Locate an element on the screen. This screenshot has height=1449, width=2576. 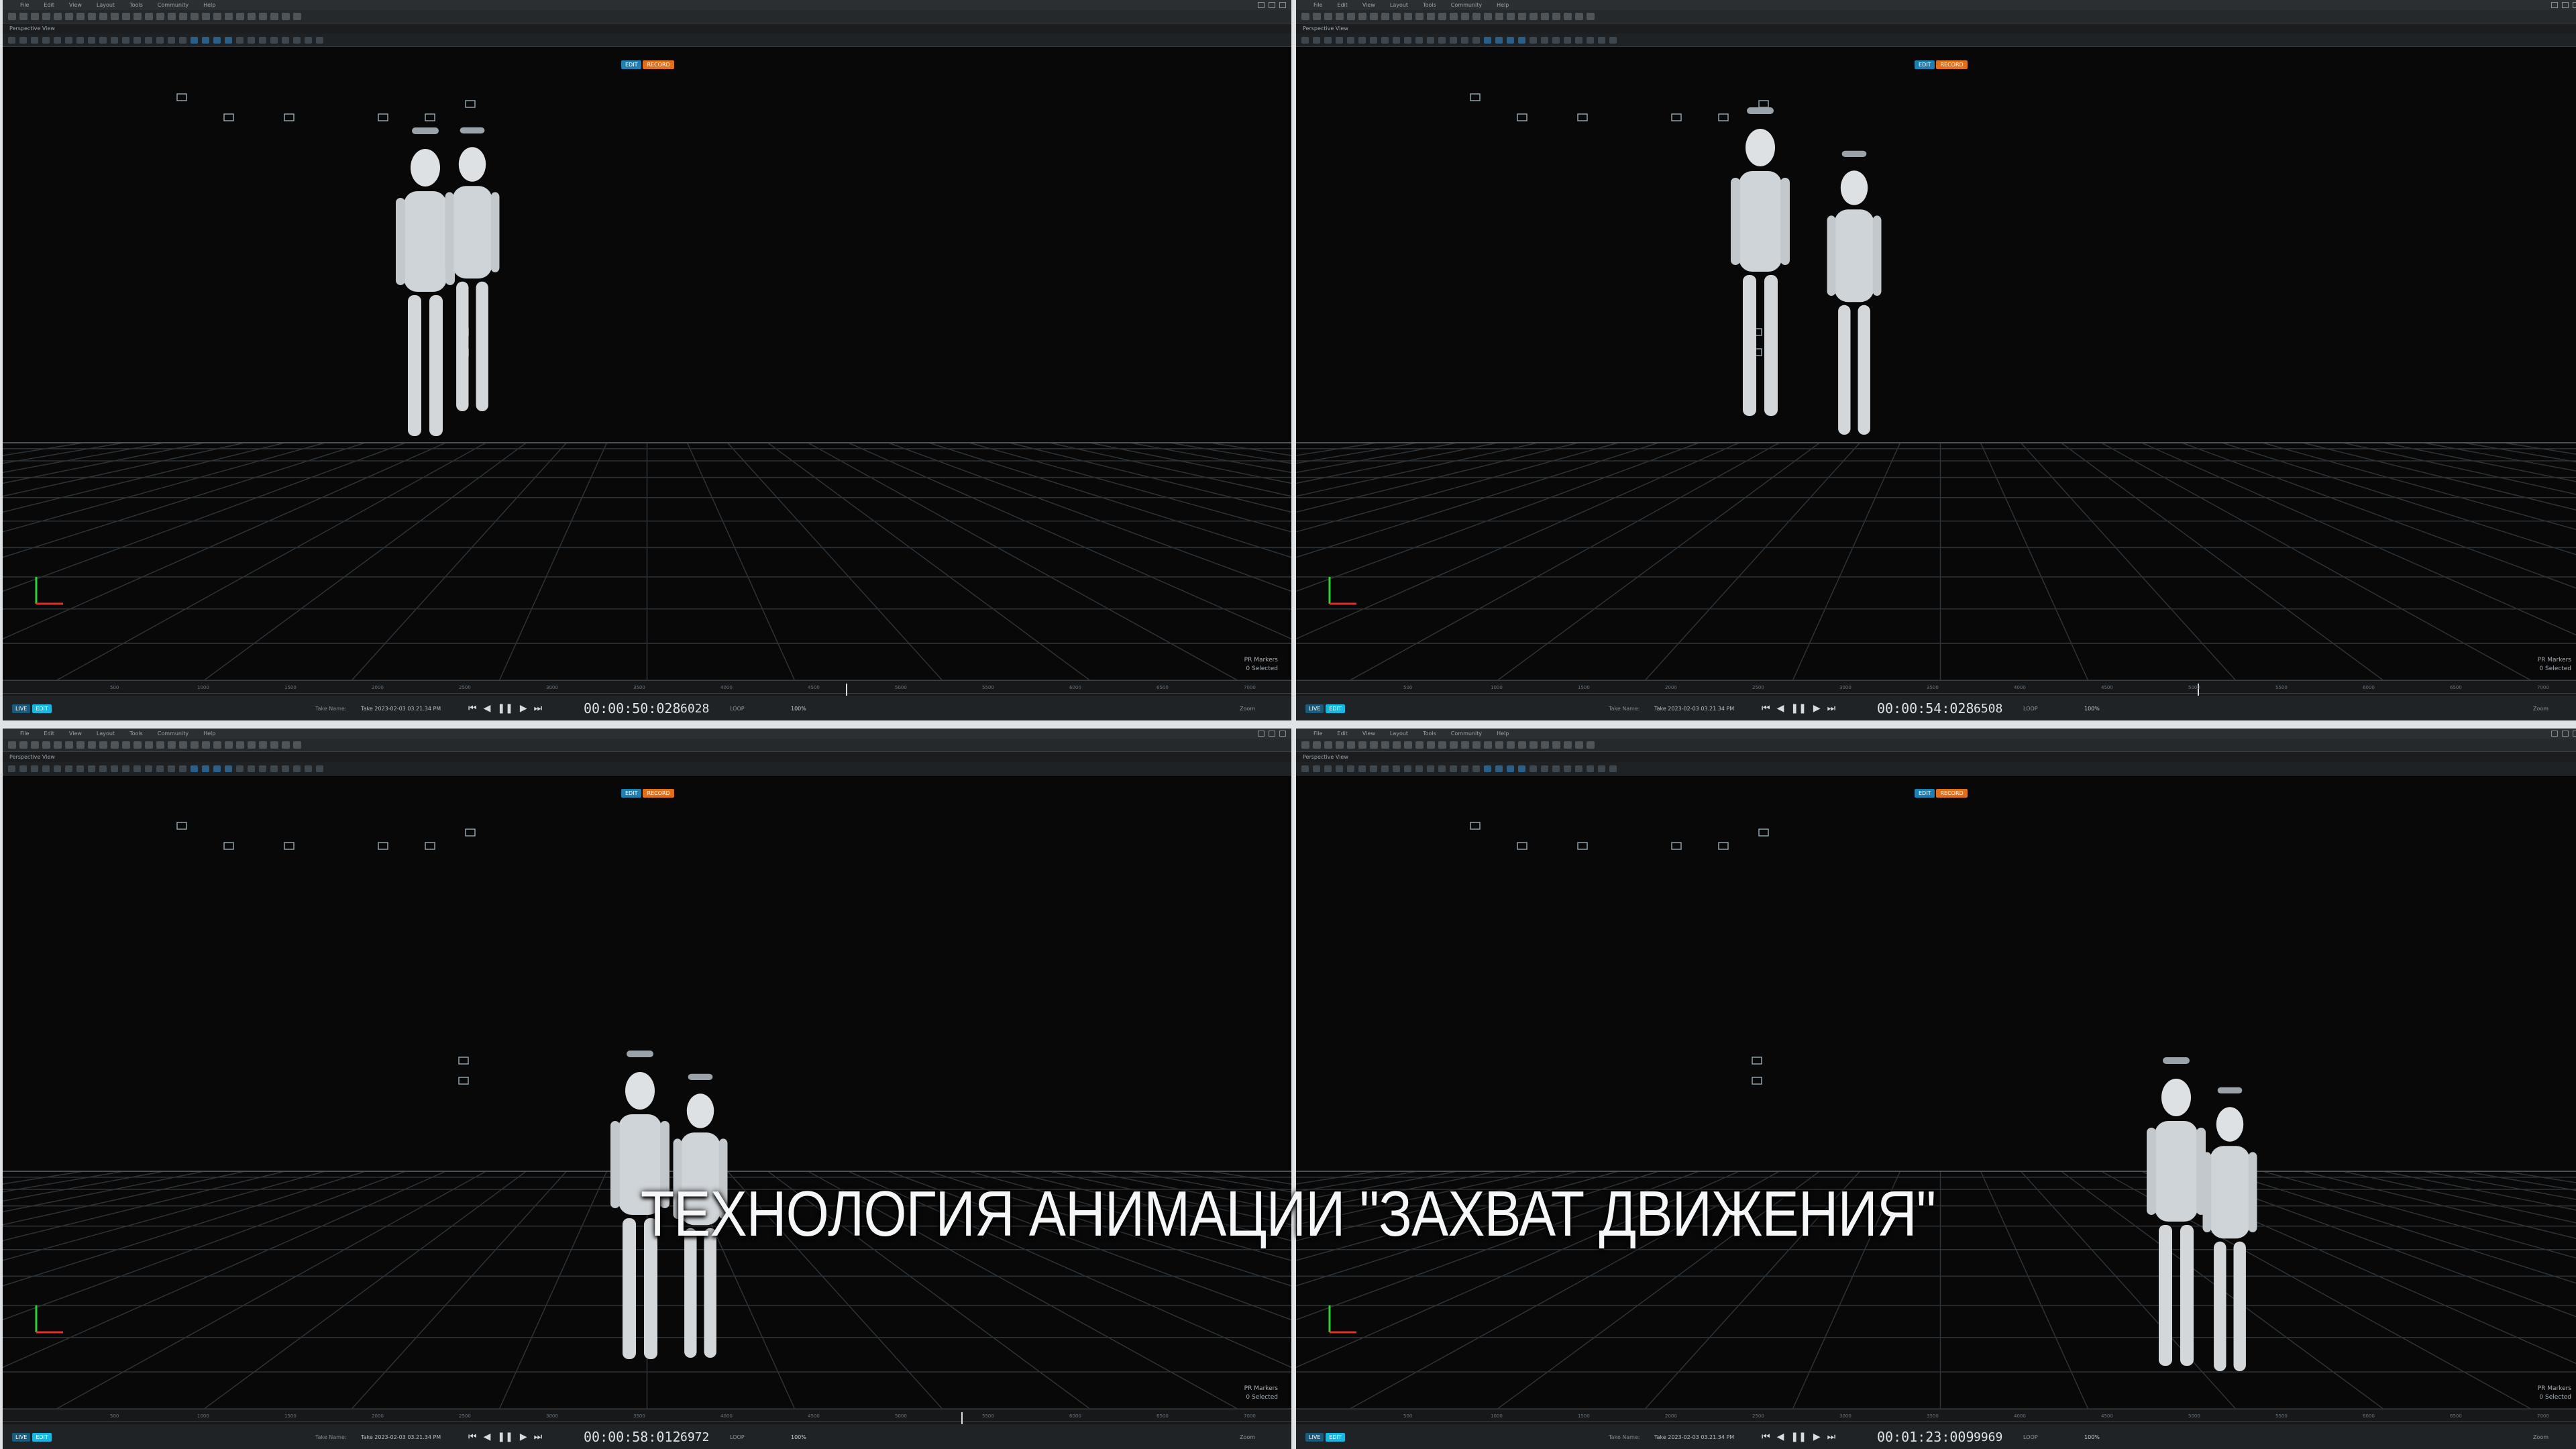
pause-icon: ❚❚ is located at coordinates (1798, 1437).